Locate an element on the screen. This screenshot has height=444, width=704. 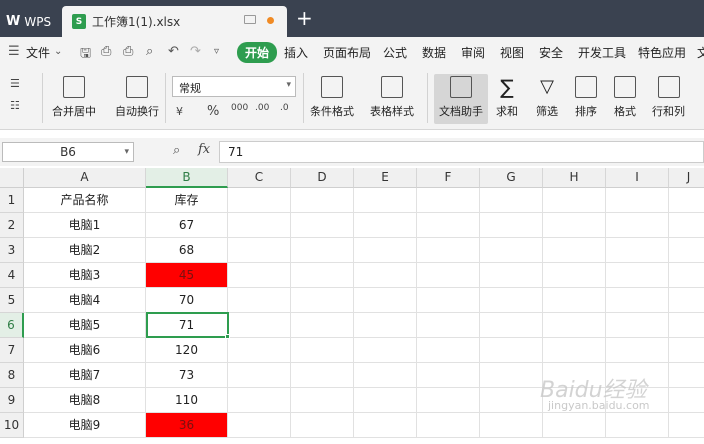
cell-f3 is located at coordinates (448, 250).